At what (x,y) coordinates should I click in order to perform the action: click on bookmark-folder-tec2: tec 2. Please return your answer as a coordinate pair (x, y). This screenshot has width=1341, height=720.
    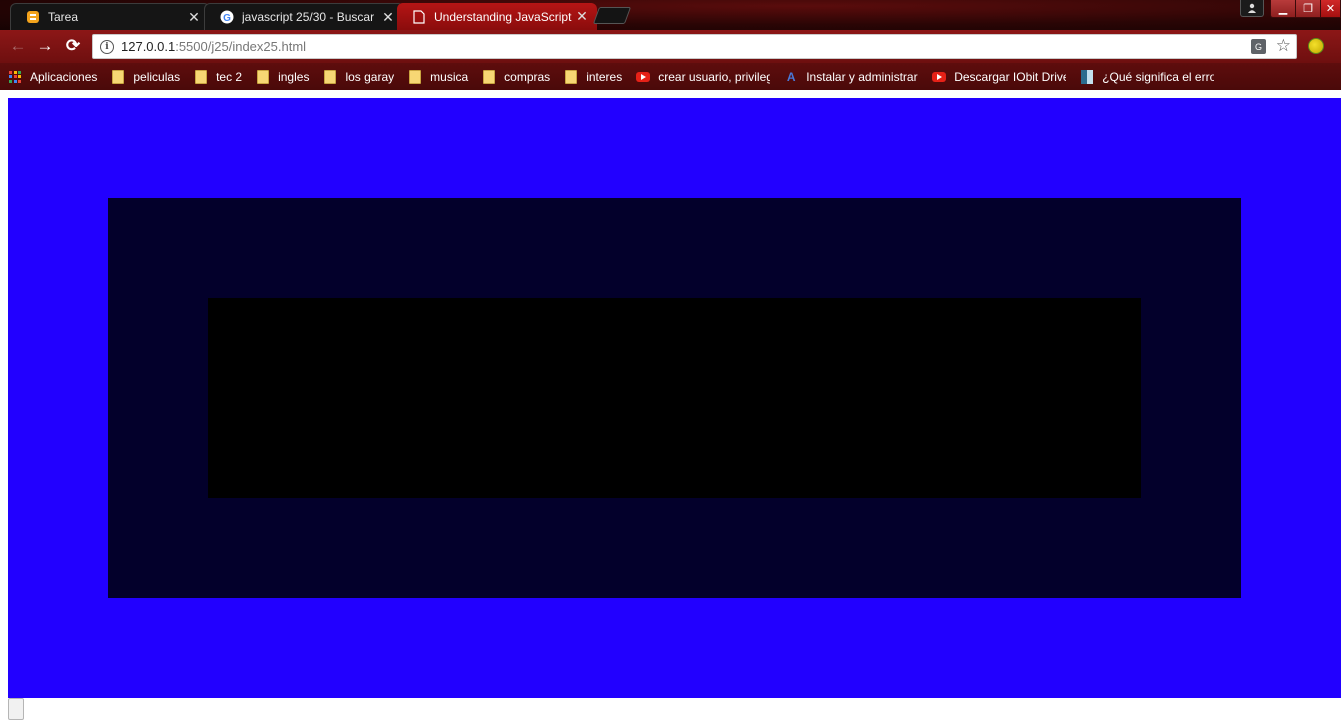
    Looking at the image, I should click on (217, 77).